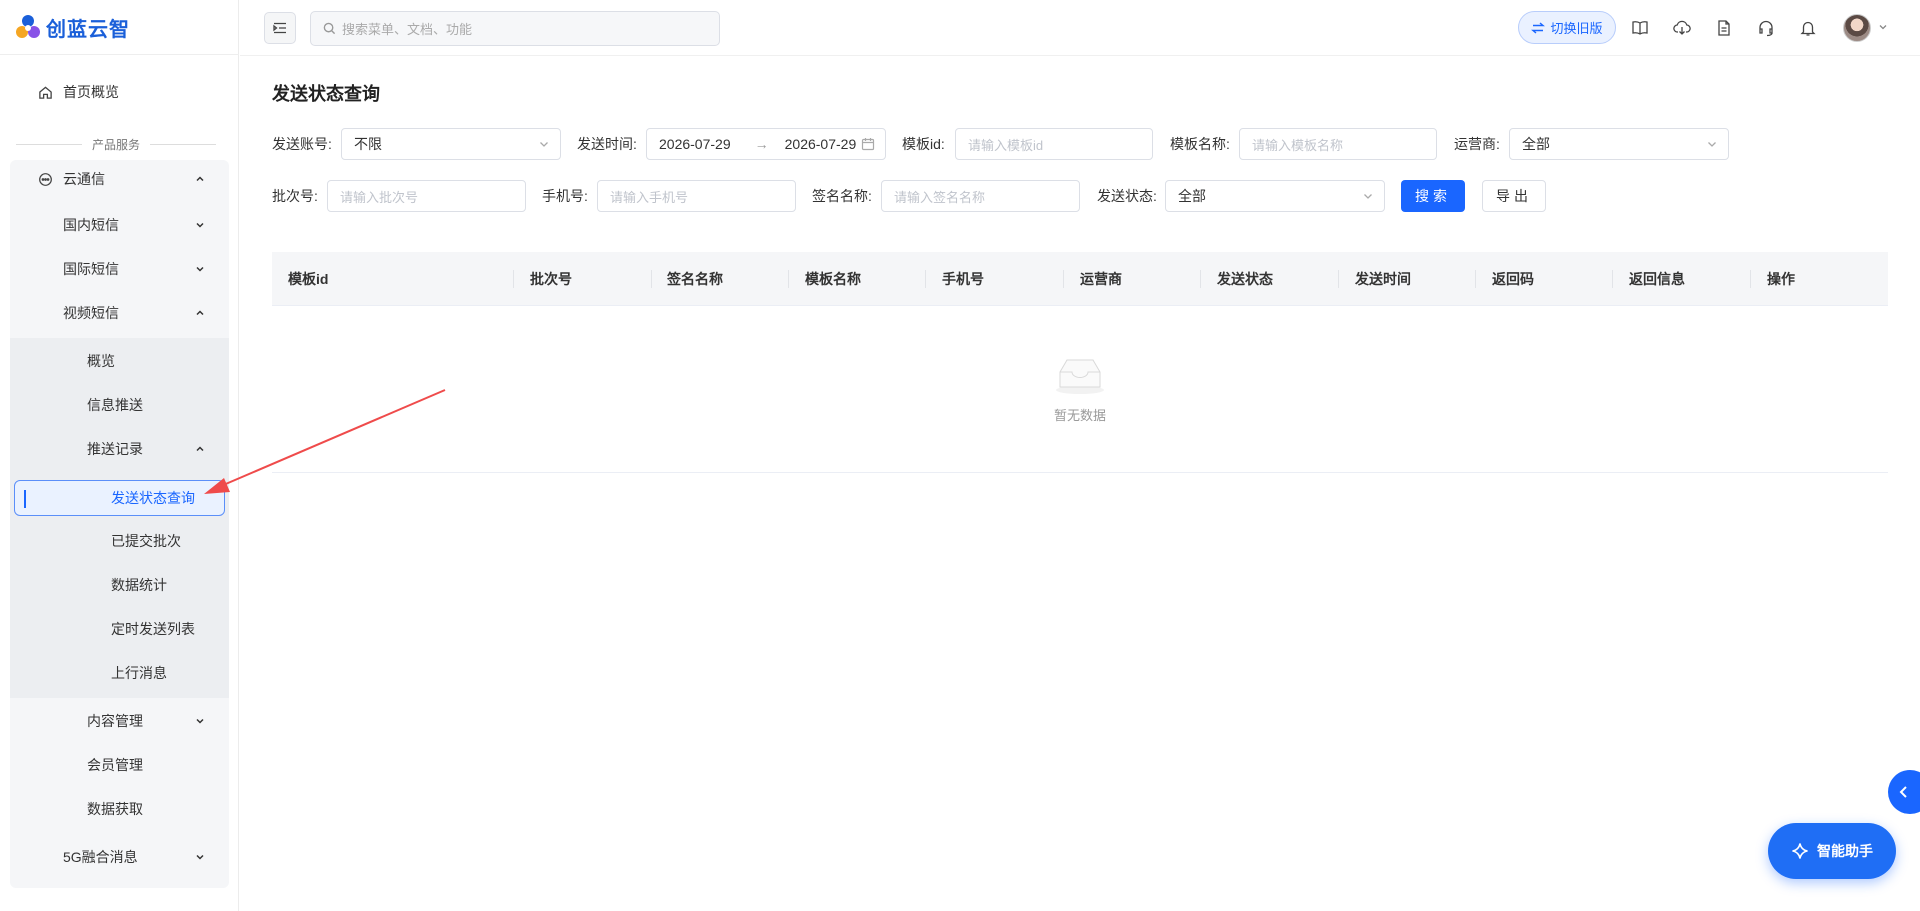  What do you see at coordinates (1298, 145) in the screenshot?
I see `template-name-placeholder: 请输入模板名称` at bounding box center [1298, 145].